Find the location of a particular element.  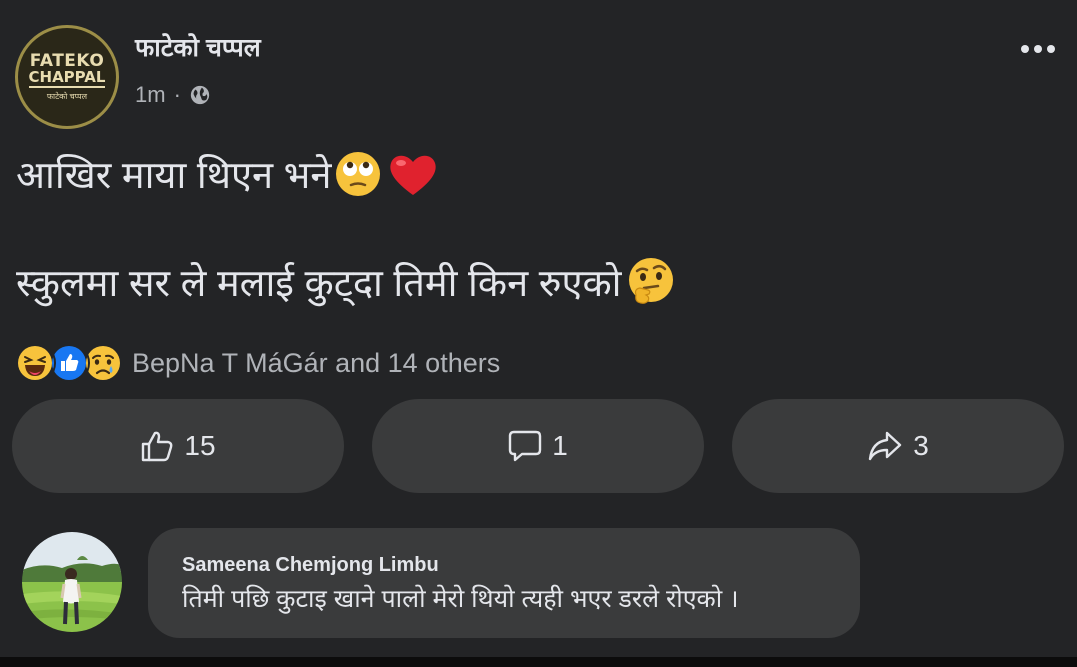

post-text-line-1: आखिर माया थिएन भने is located at coordinates (228, 174).